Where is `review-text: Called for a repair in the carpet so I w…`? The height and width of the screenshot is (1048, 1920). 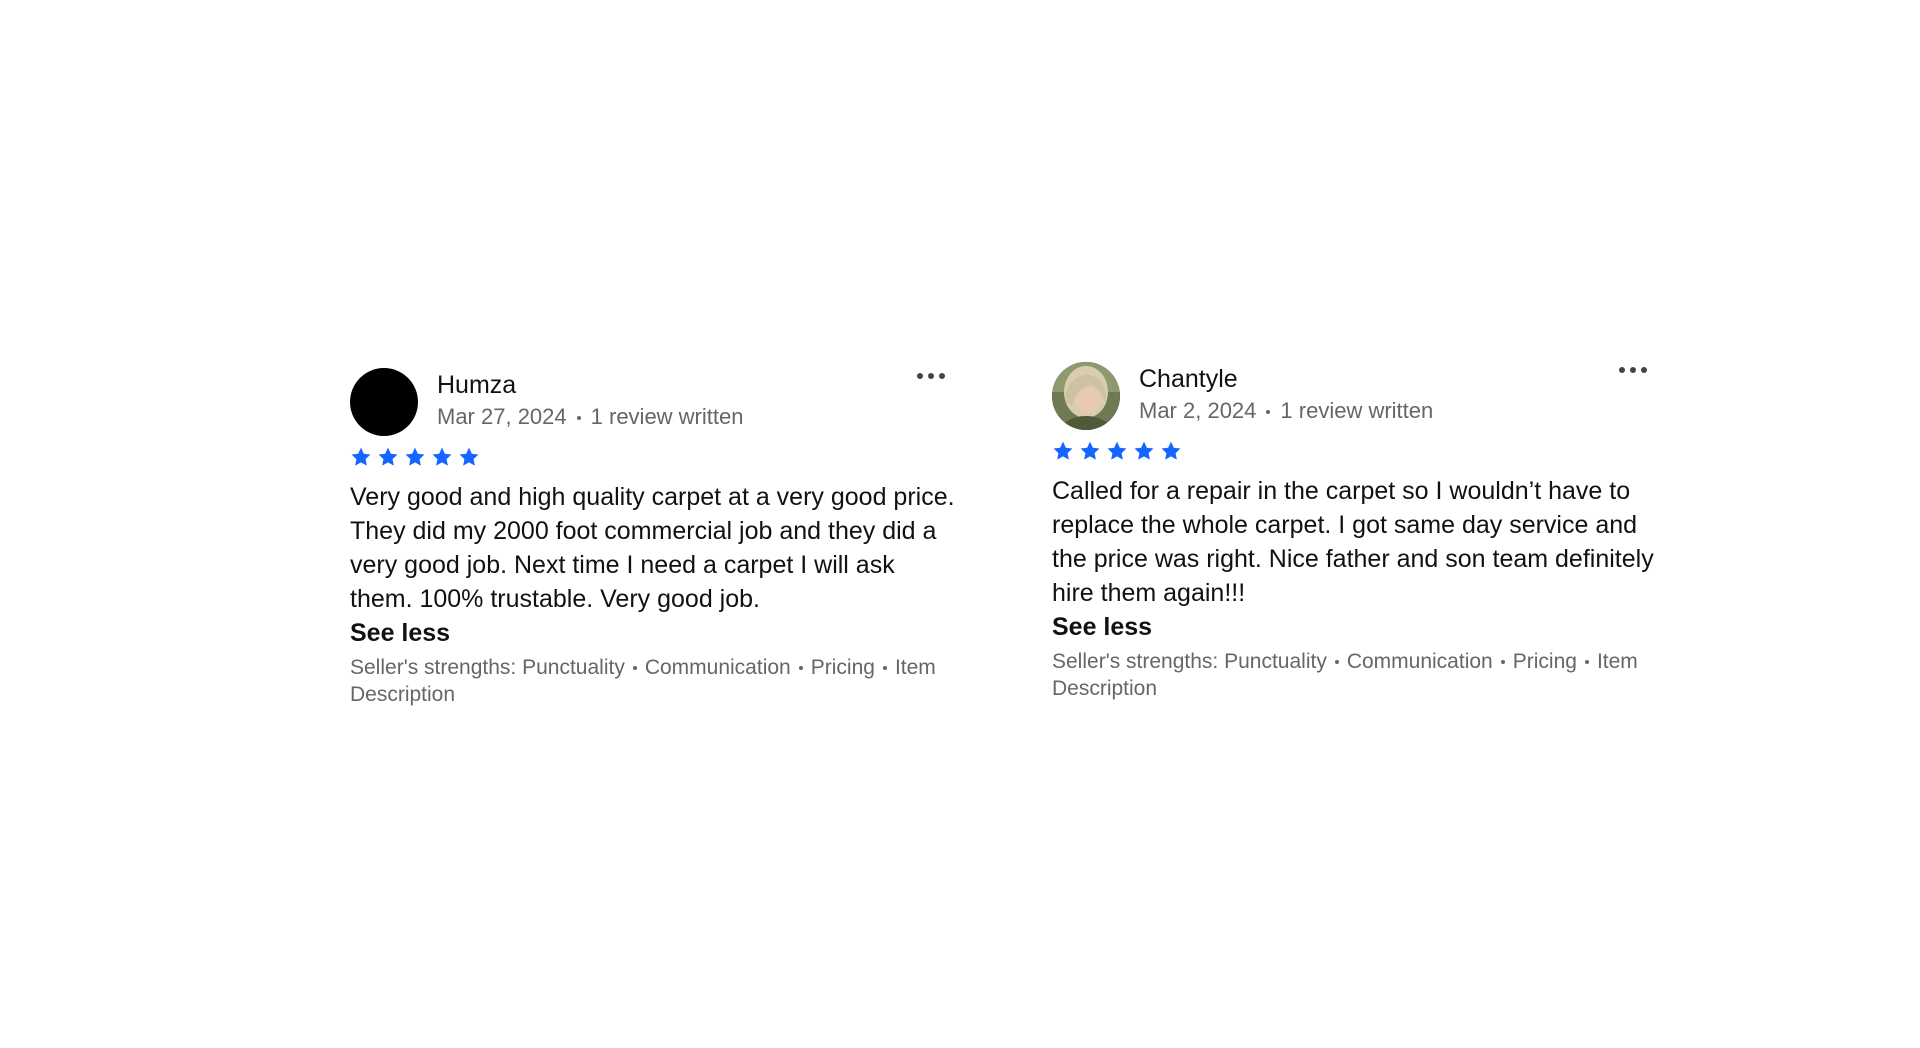
review-text: Called for a repair in the carpet so I w… is located at coordinates (1353, 542).